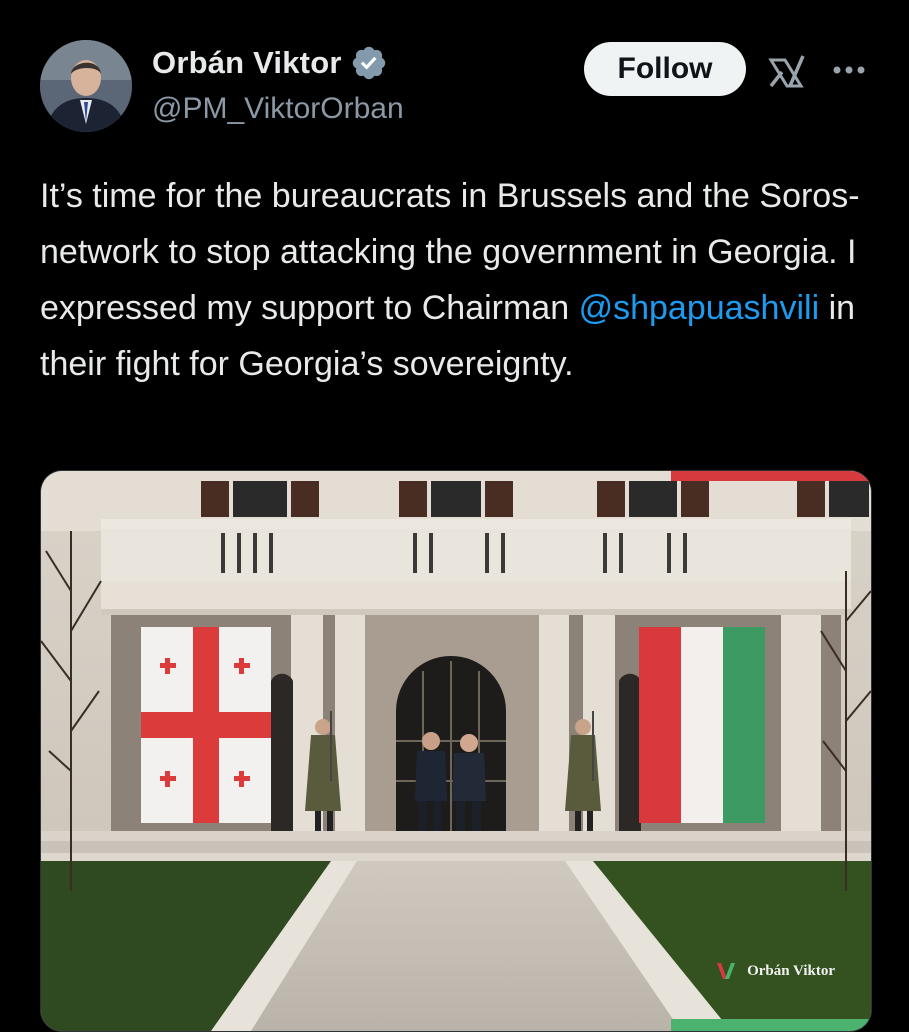  Describe the element at coordinates (278, 109) in the screenshot. I see `author-handle: @PM_ViktorOrban` at that location.